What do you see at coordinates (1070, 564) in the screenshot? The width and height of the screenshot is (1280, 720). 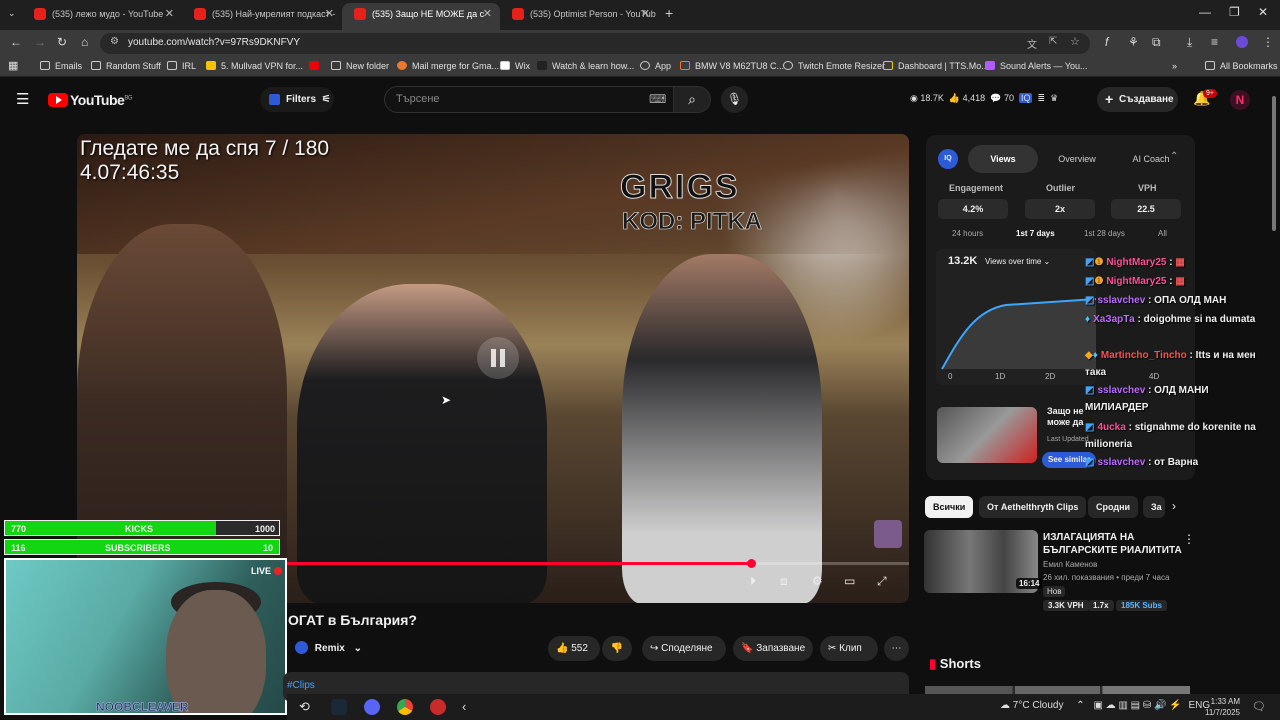 I see `recommended-video-channel: Емил Каменов` at bounding box center [1070, 564].